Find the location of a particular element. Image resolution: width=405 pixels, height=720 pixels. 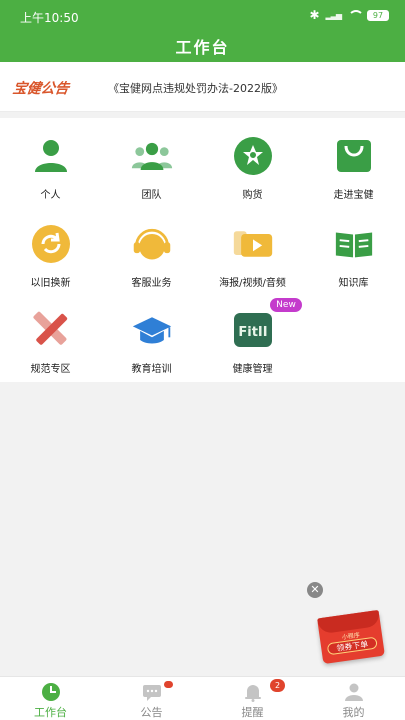

new-badge: New is located at coordinates (286, 305).